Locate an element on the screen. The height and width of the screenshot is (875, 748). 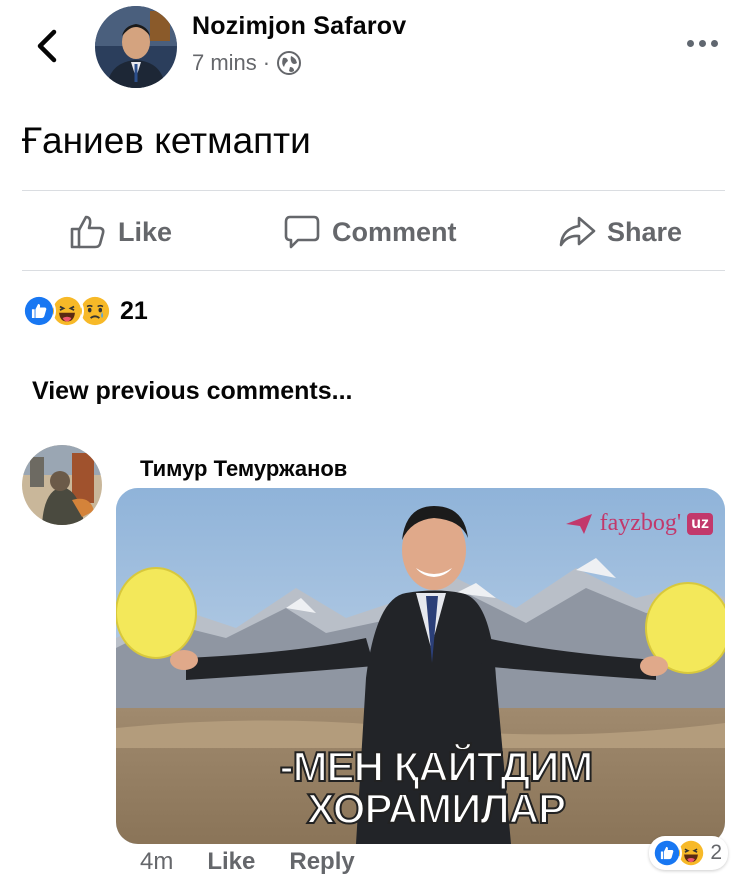
watermark-badge: uz is located at coordinates (700, 523).